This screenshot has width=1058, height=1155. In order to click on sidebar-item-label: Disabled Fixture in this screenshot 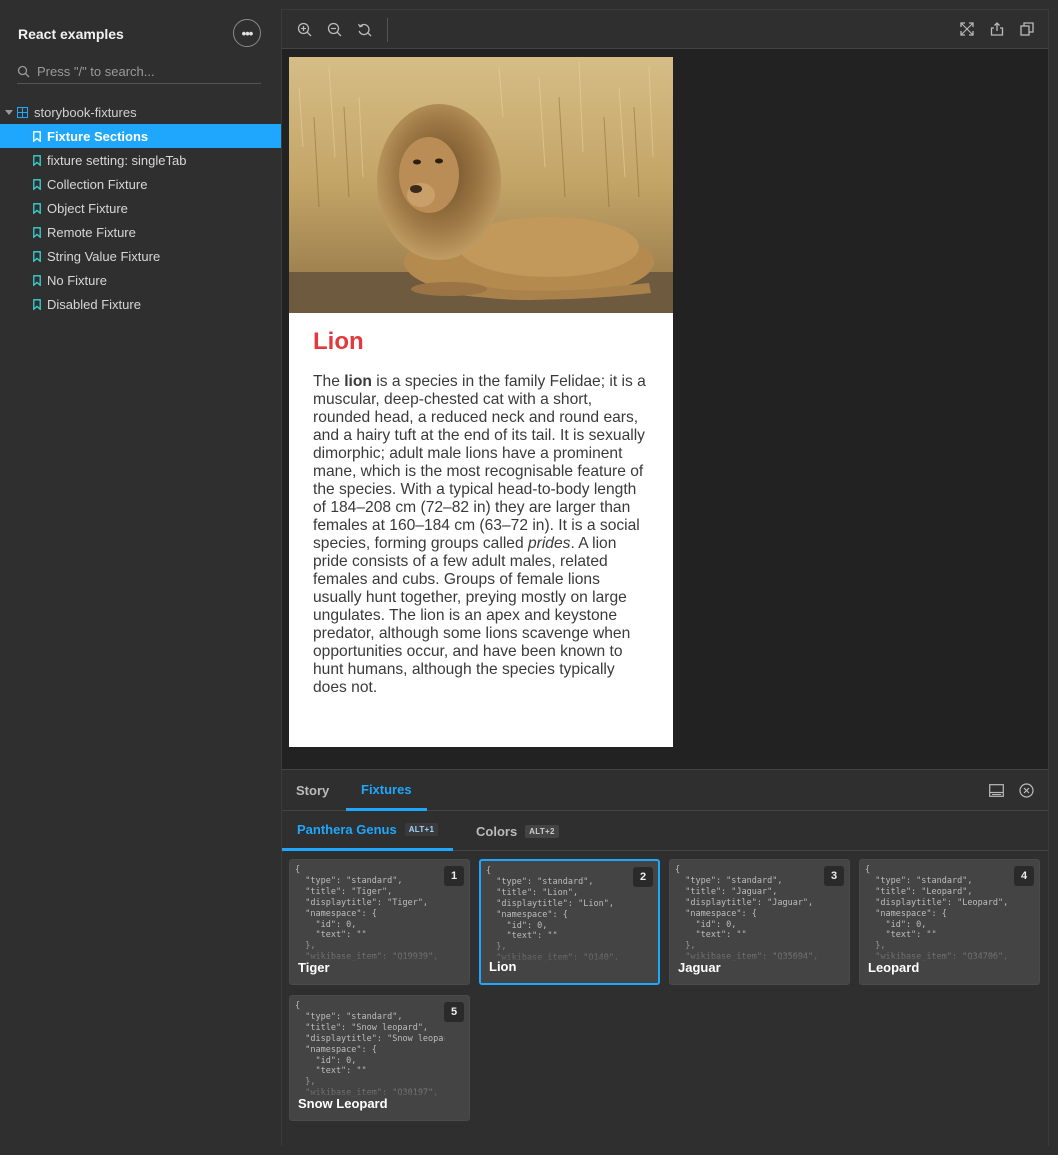, I will do `click(94, 304)`.